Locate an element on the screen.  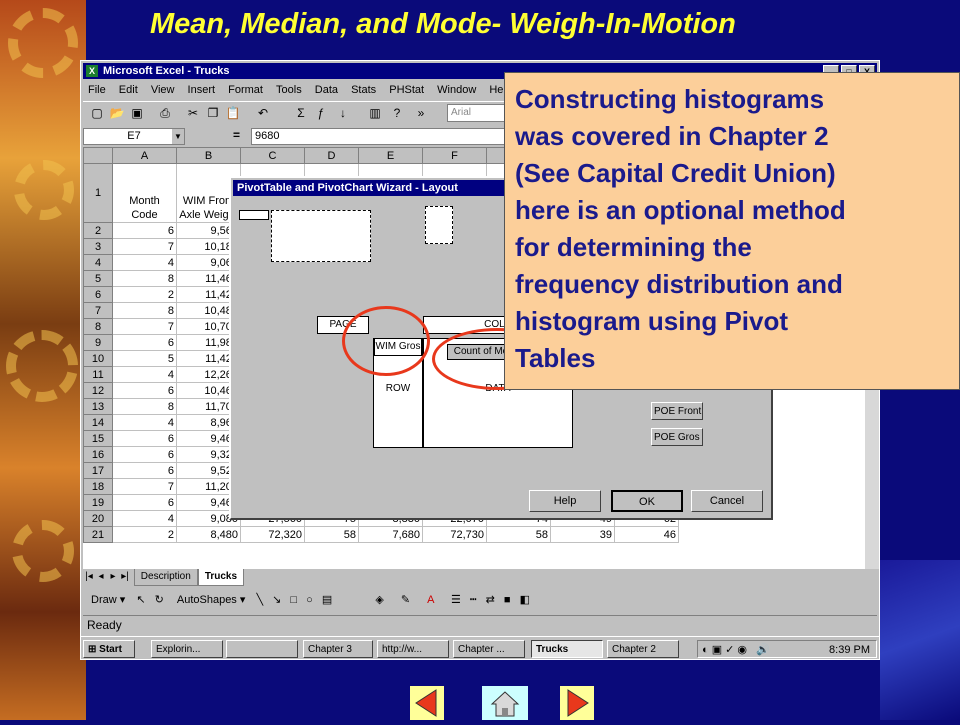
row-header: 15 is located at coordinates (98, 438).